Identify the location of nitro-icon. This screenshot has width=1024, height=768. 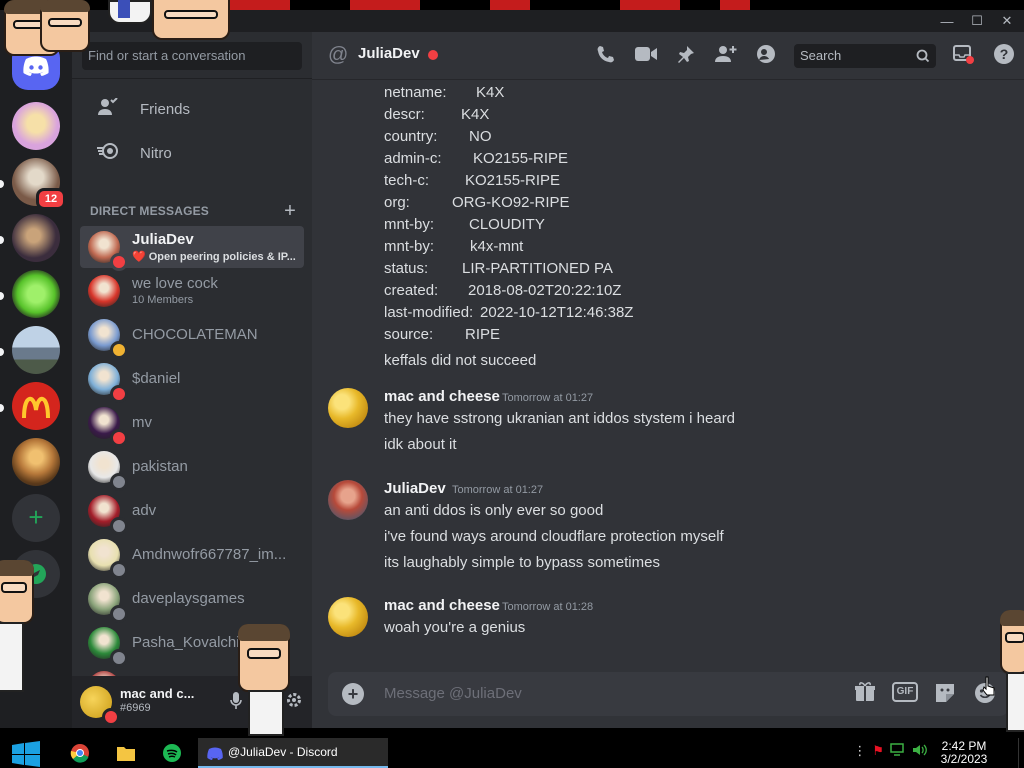
(108, 153).